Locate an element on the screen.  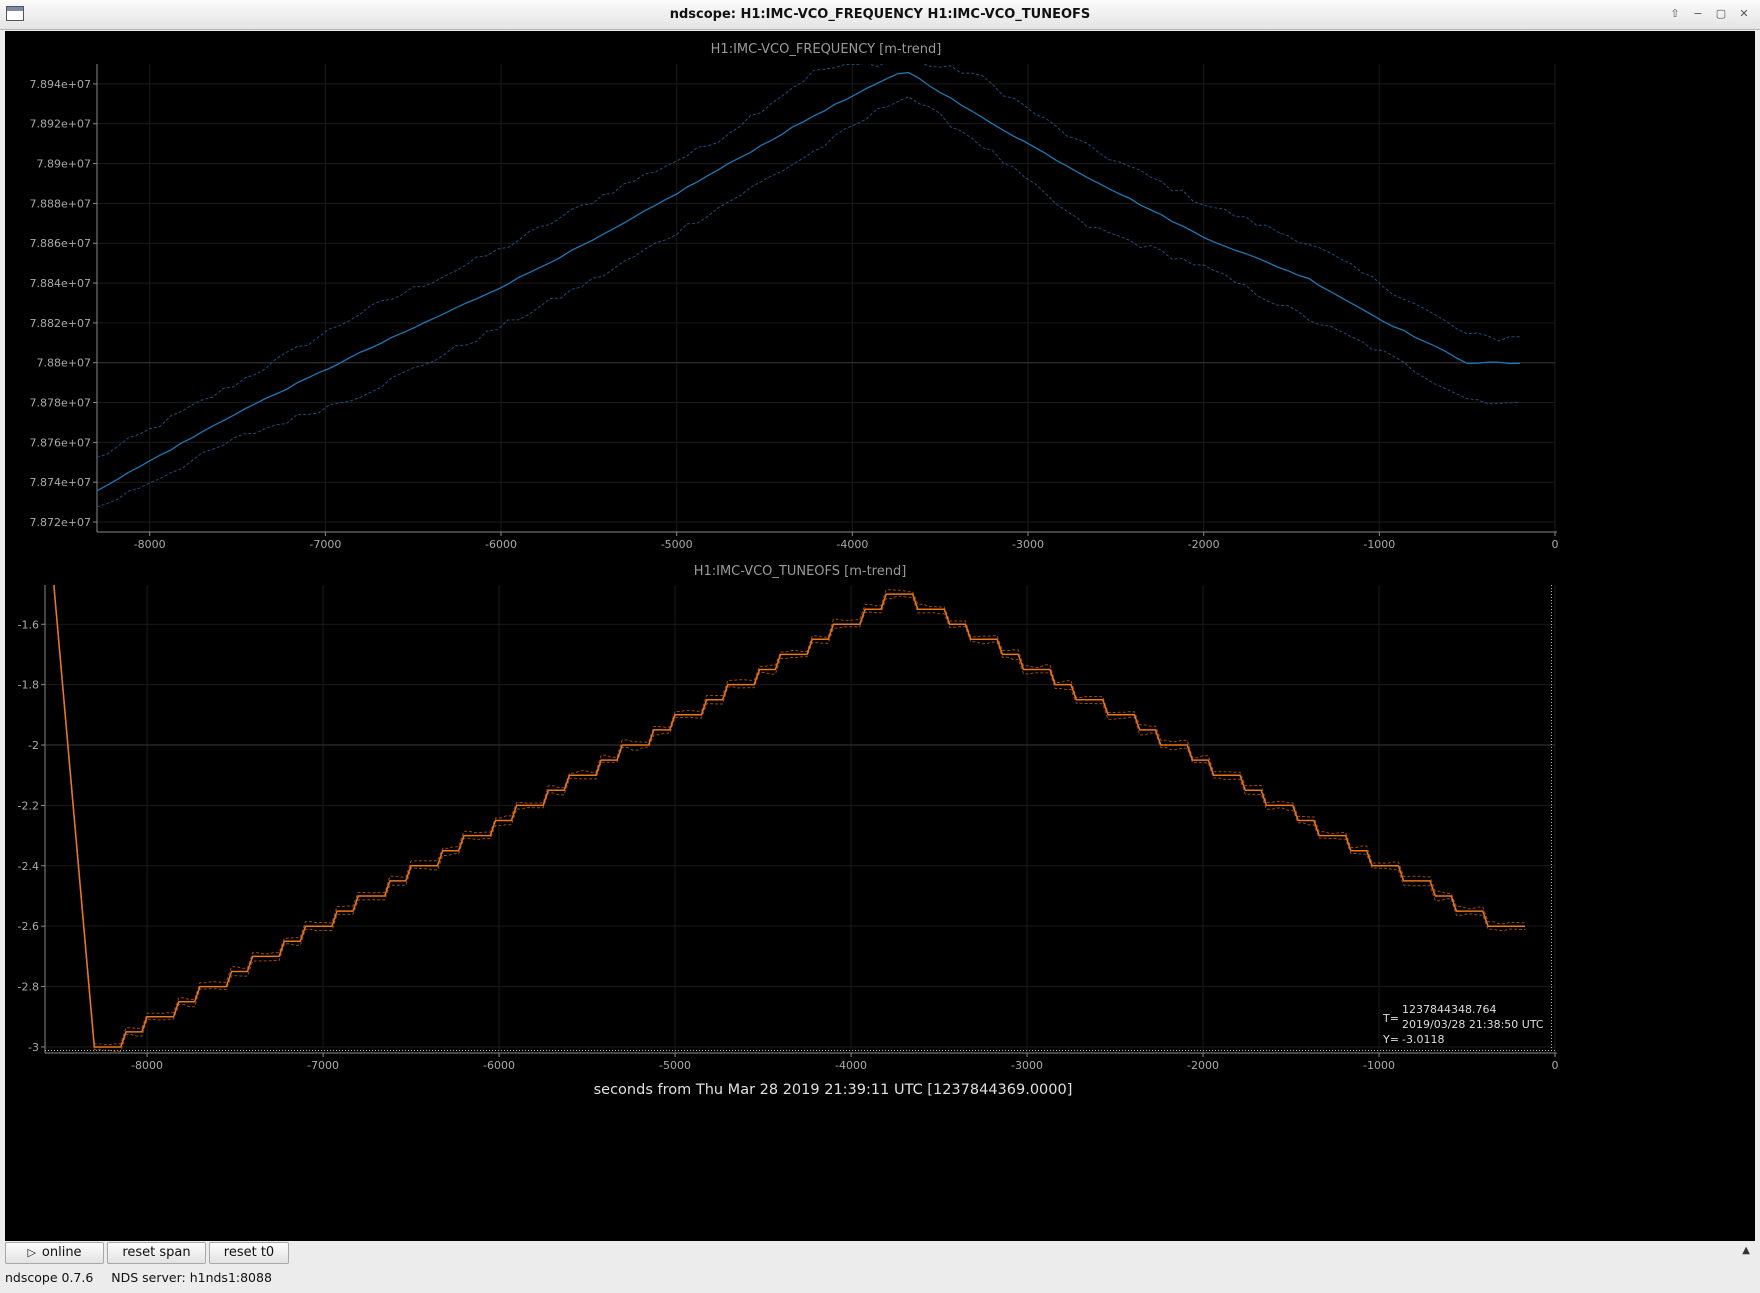
y-tick-label: 7.876e+07 is located at coordinates (60, 442).